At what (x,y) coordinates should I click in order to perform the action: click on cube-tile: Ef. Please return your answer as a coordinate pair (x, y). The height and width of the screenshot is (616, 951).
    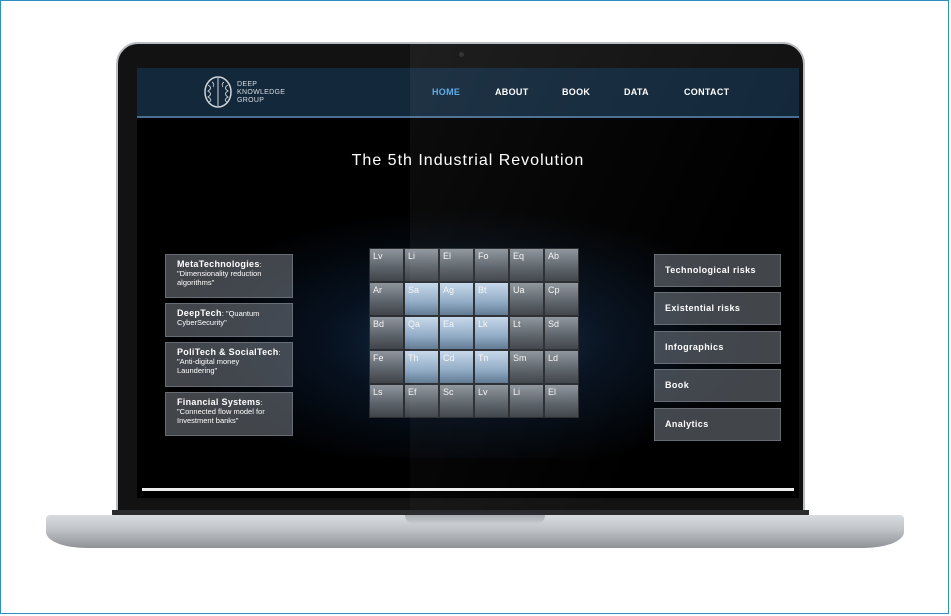
    Looking at the image, I should click on (421, 401).